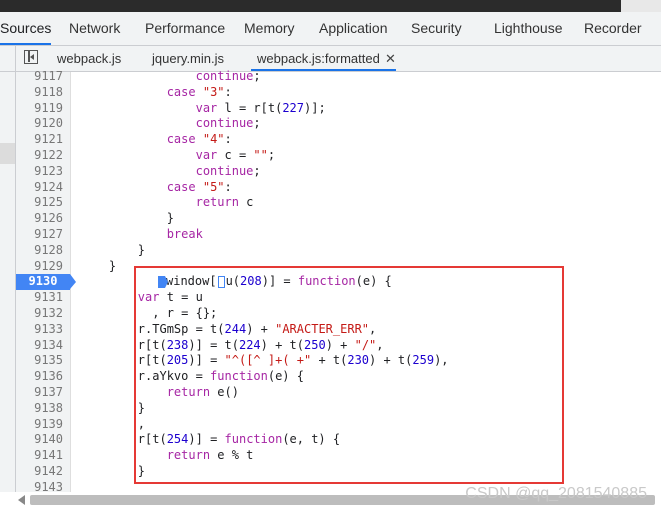  Describe the element at coordinates (39, 472) in the screenshot. I see `line-number: 9142` at that location.